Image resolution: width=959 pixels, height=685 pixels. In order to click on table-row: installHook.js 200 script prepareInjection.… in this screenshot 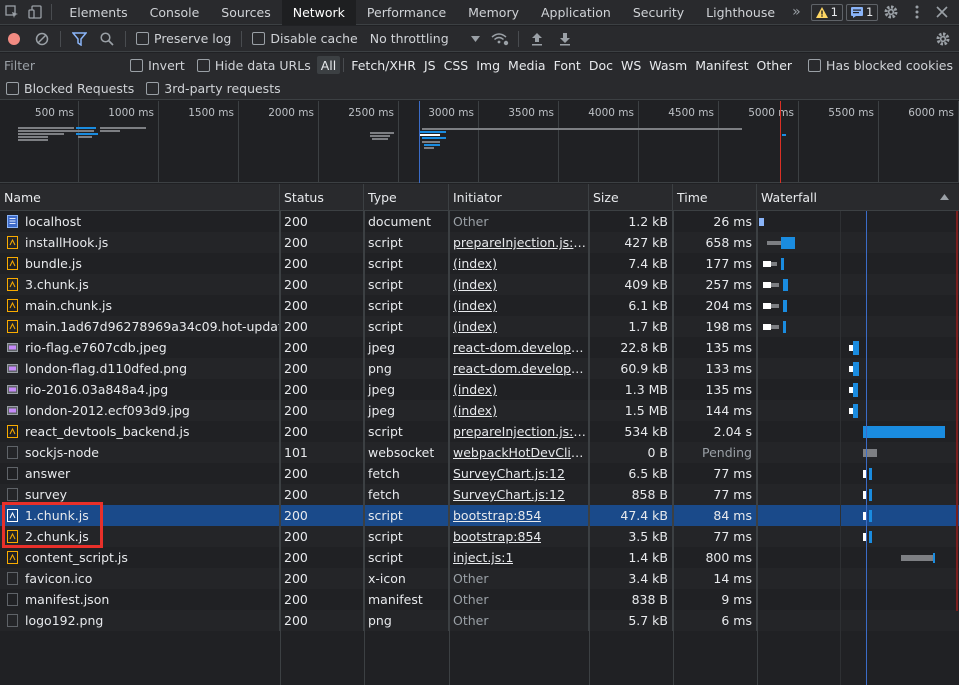, I will do `click(479, 242)`.